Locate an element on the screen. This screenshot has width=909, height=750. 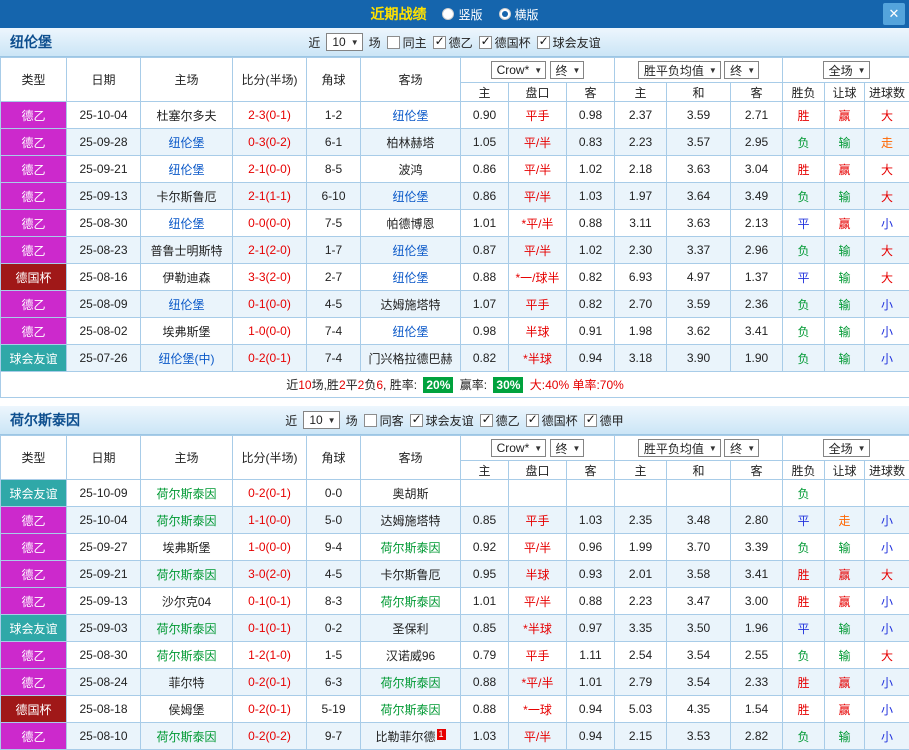
away-team-link: 柏林赫塔 is located at coordinates (410, 142).